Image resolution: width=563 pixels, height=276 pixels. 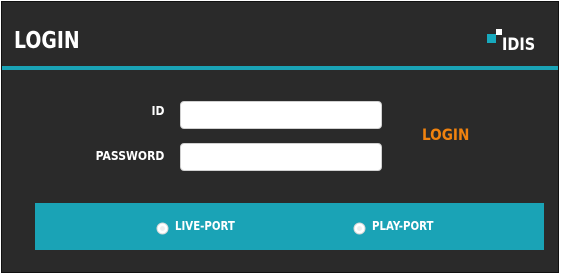 What do you see at coordinates (280, 68) in the screenshot?
I see `title-divider` at bounding box center [280, 68].